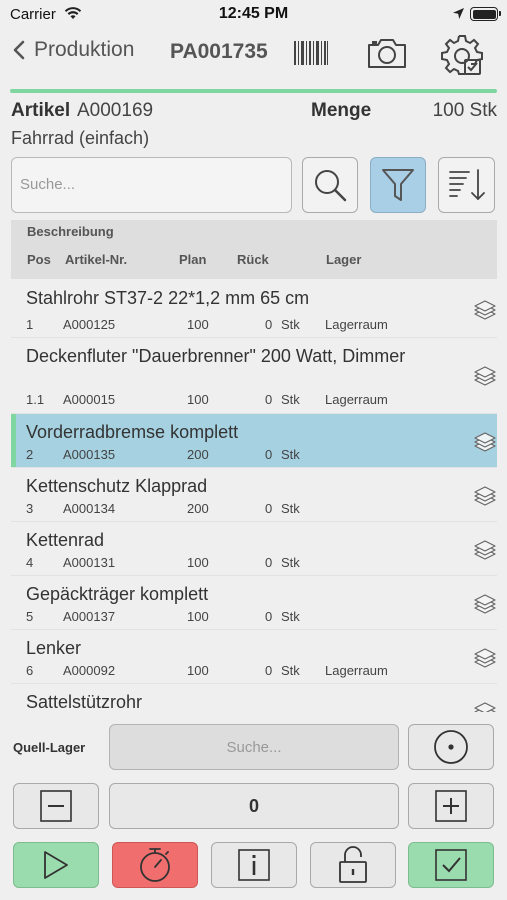 The width and height of the screenshot is (507, 900). I want to click on unlock-icon, so click(353, 864).